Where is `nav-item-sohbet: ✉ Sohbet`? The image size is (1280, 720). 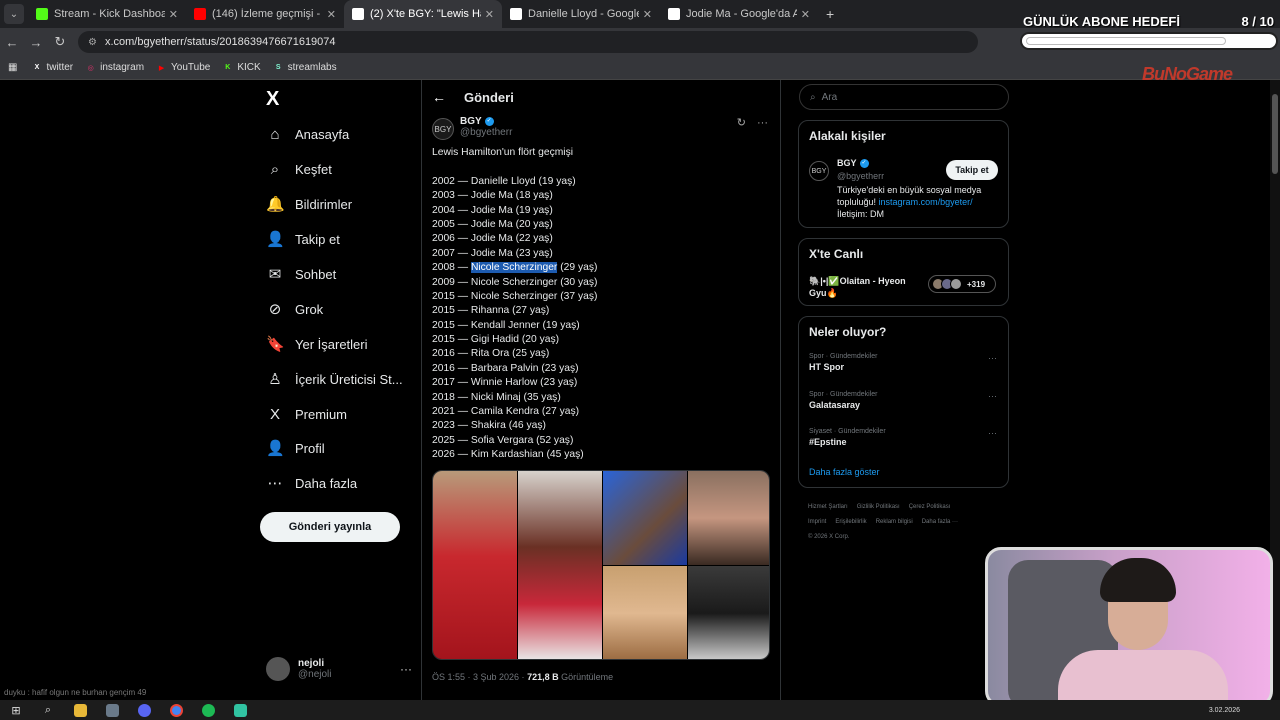
nav-item-sohbet: ✉ Sohbet is located at coordinates (301, 274).